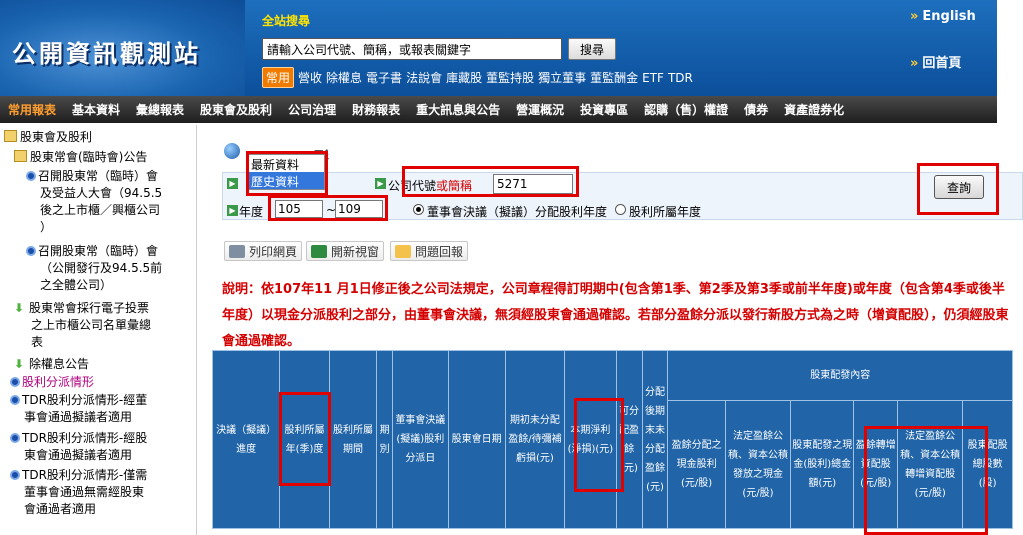  Describe the element at coordinates (32, 109) in the screenshot. I see `nav-item: 常用報表` at that location.